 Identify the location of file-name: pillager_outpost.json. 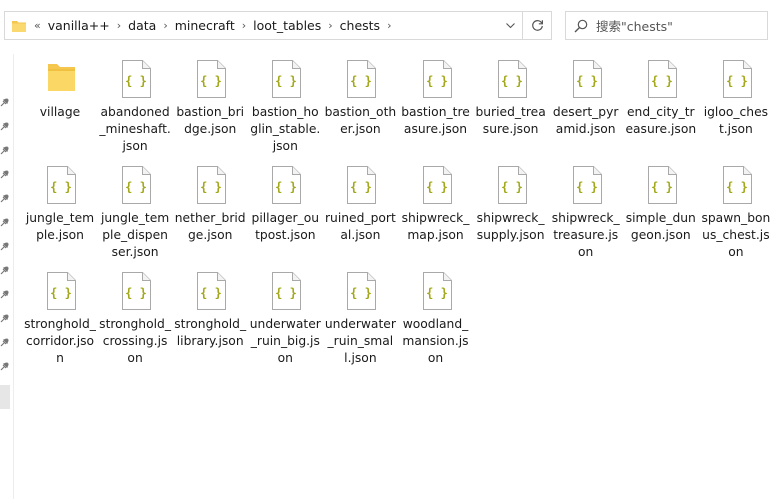
(285, 226).